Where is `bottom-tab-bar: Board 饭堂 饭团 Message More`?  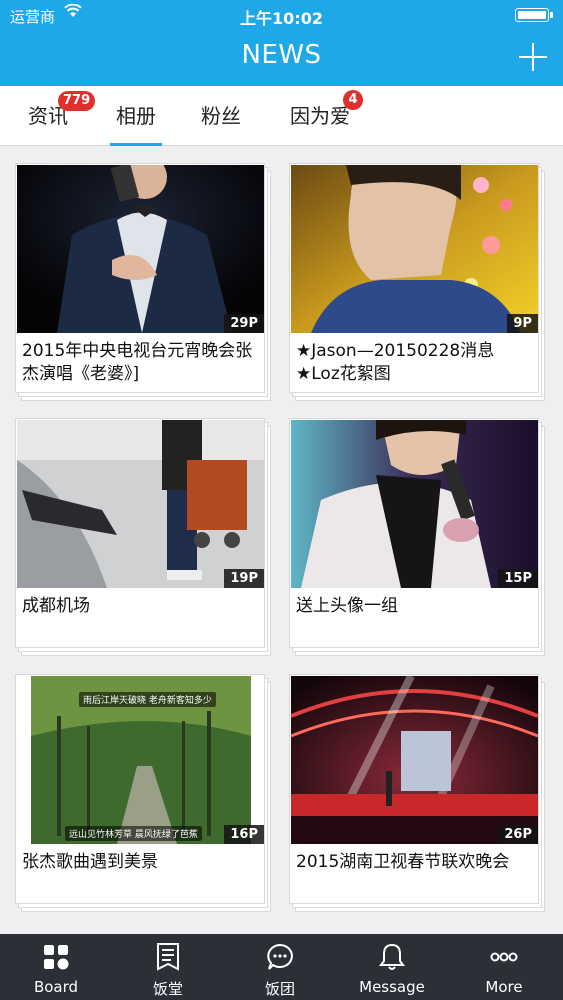 bottom-tab-bar: Board 饭堂 饭团 Message More is located at coordinates (281, 967).